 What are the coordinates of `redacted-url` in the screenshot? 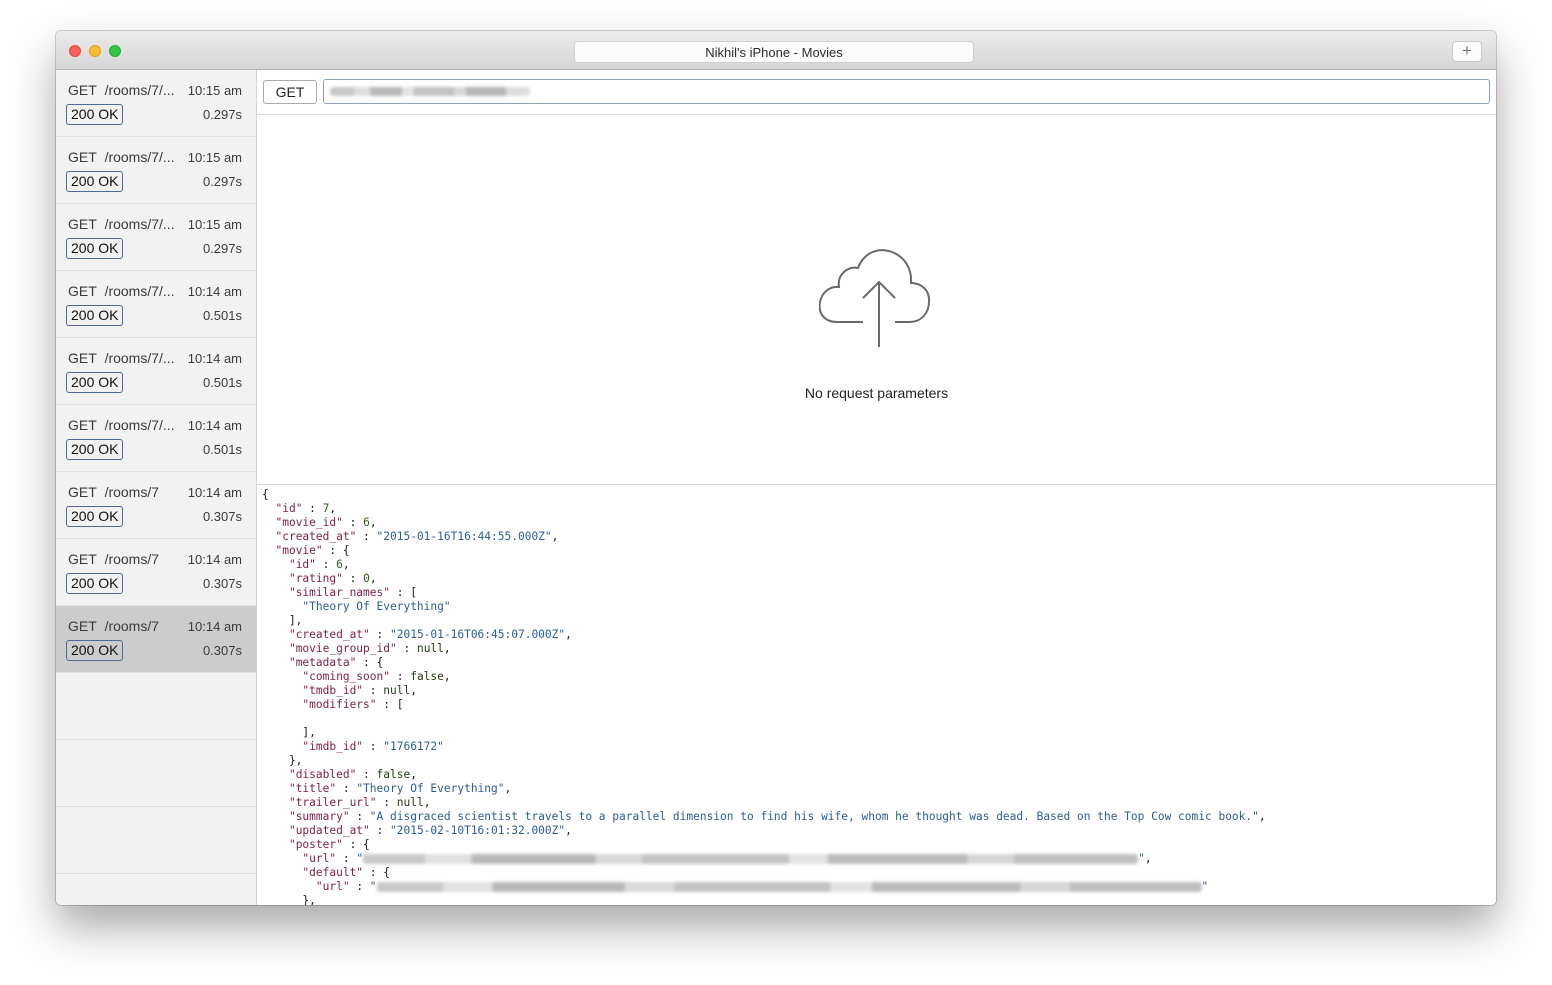 It's located at (430, 91).